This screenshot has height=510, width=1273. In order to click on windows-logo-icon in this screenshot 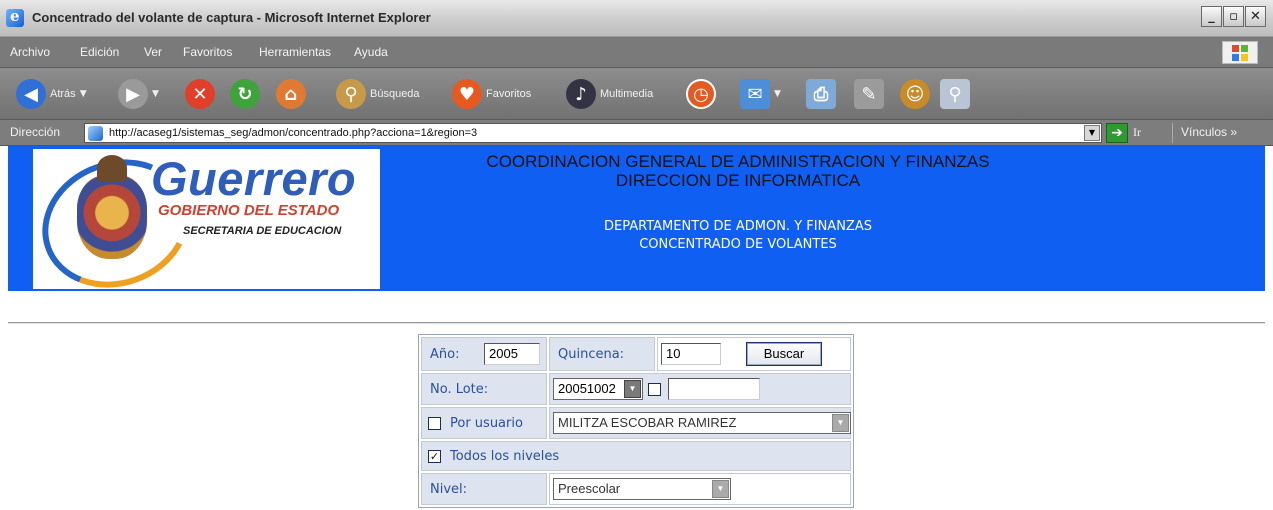, I will do `click(1240, 52)`.